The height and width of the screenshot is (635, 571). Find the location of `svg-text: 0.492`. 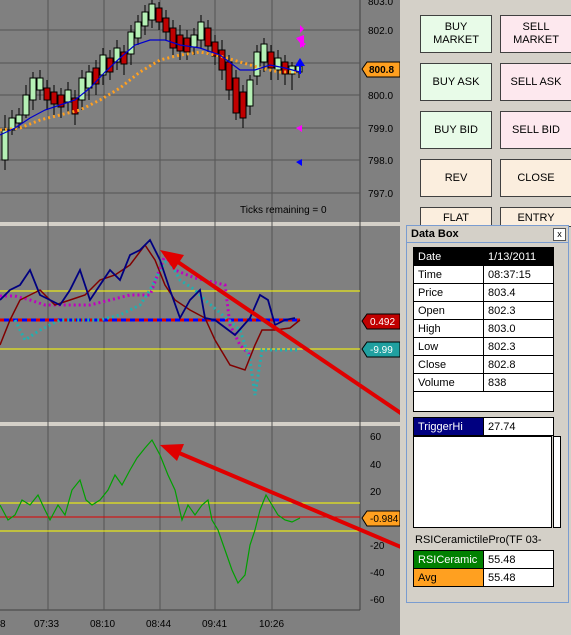

svg-text: 0.492 is located at coordinates (382, 322).